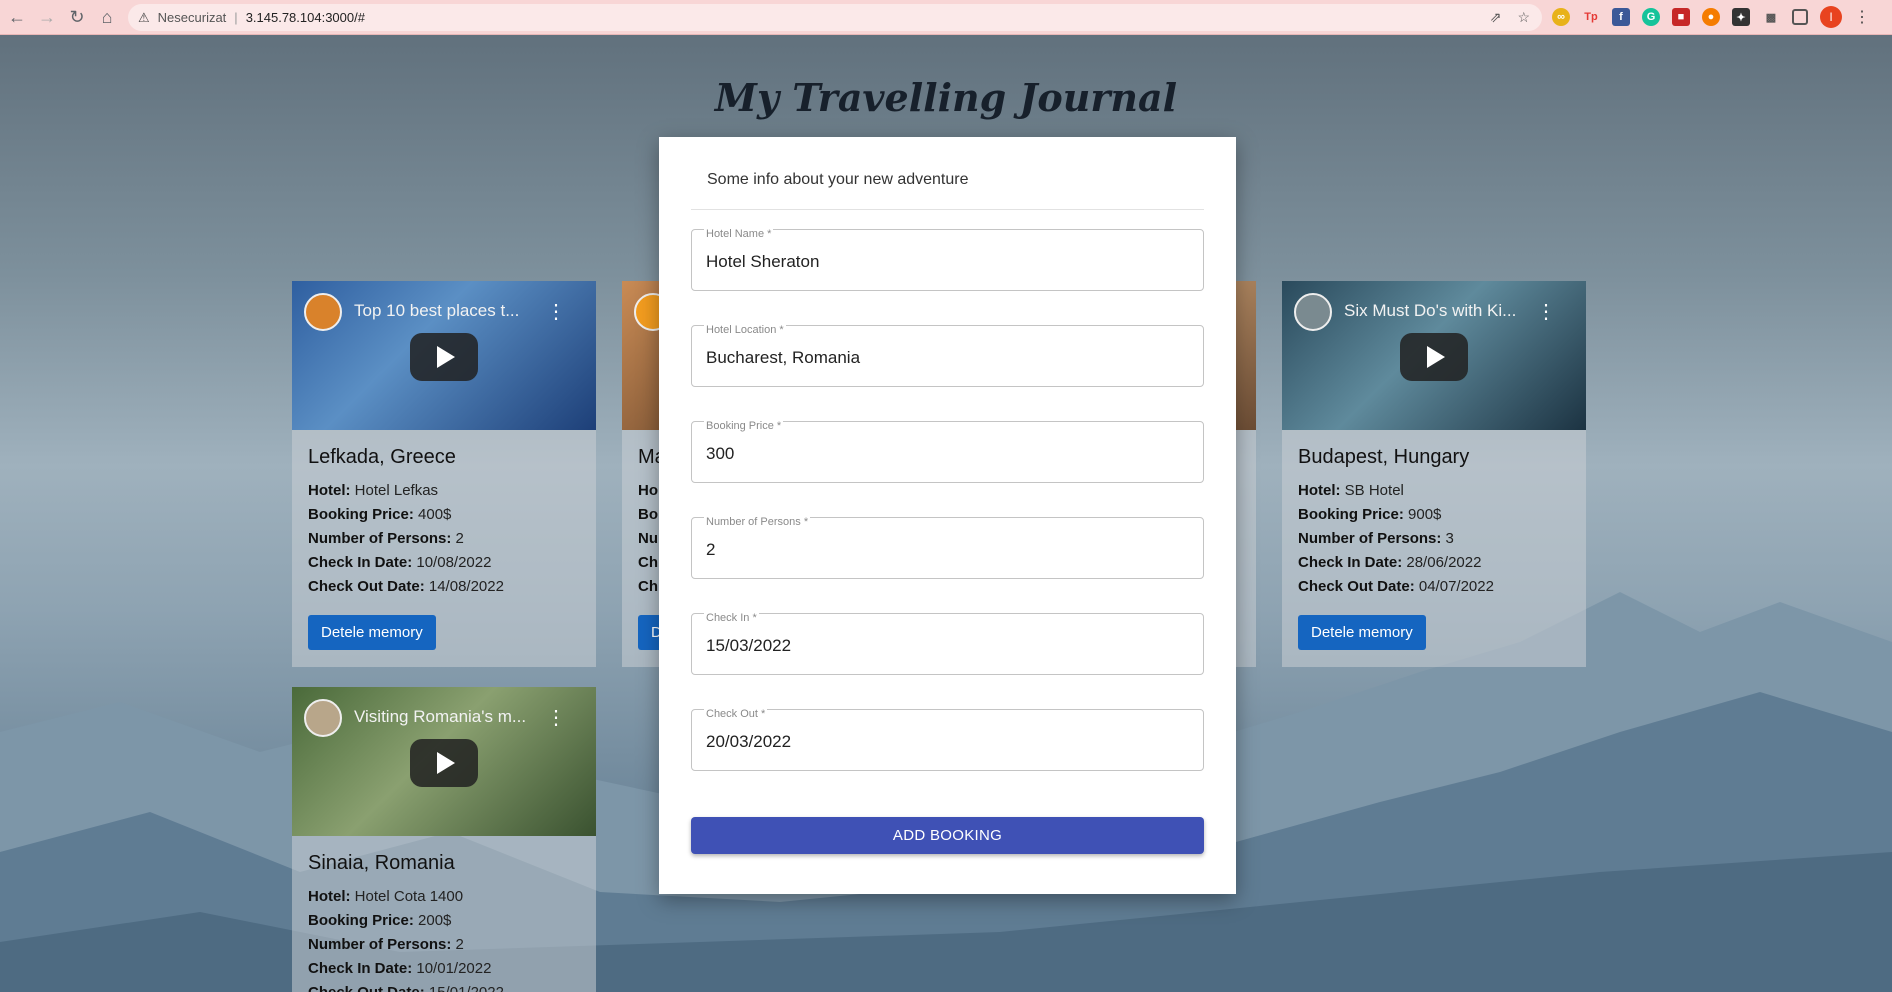  Describe the element at coordinates (1681, 17) in the screenshot. I see `extension-red-icon: ■` at that location.